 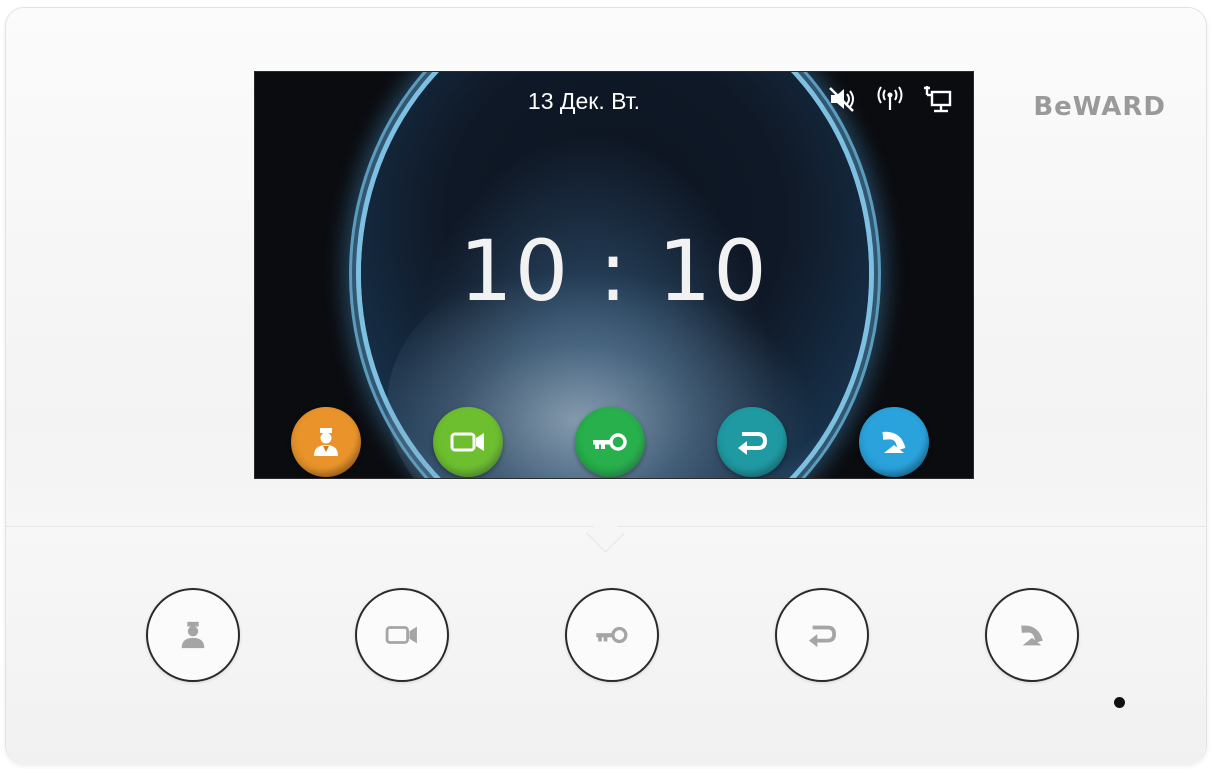 I want to click on status-bar, so click(x=890, y=99).